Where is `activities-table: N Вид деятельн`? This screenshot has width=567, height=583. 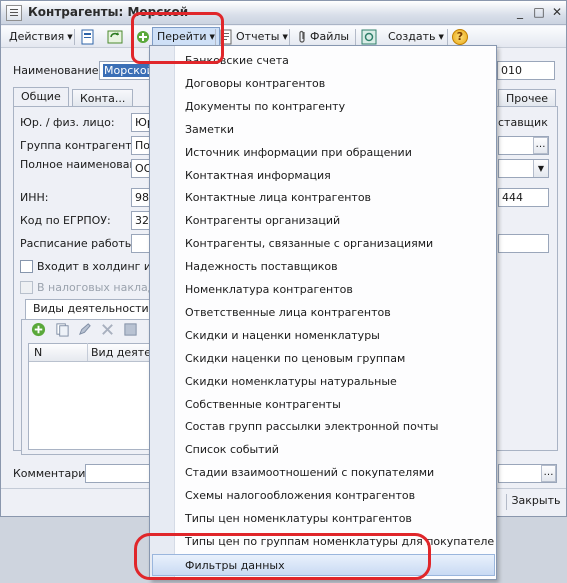 activities-table: N Вид деятельн is located at coordinates (100, 396).